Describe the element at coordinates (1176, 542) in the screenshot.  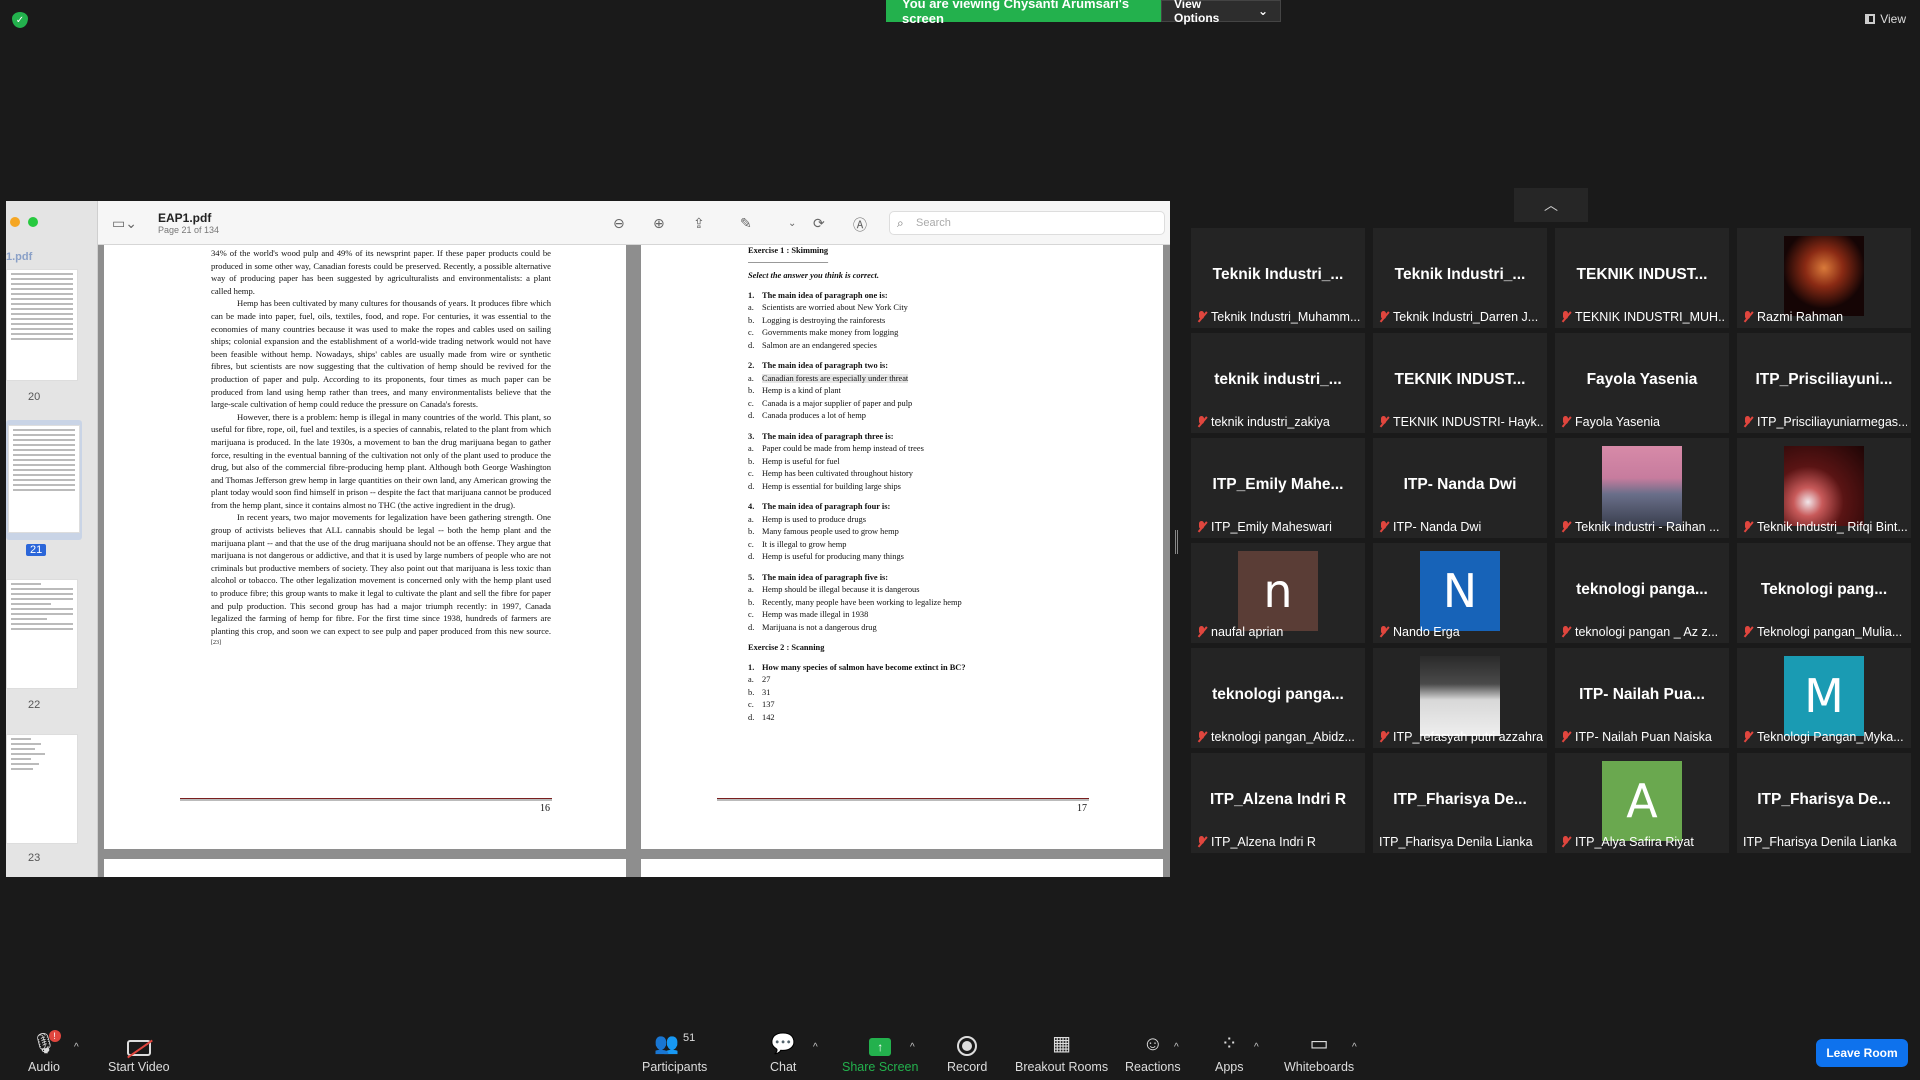
I see `panel-resize-handle` at that location.